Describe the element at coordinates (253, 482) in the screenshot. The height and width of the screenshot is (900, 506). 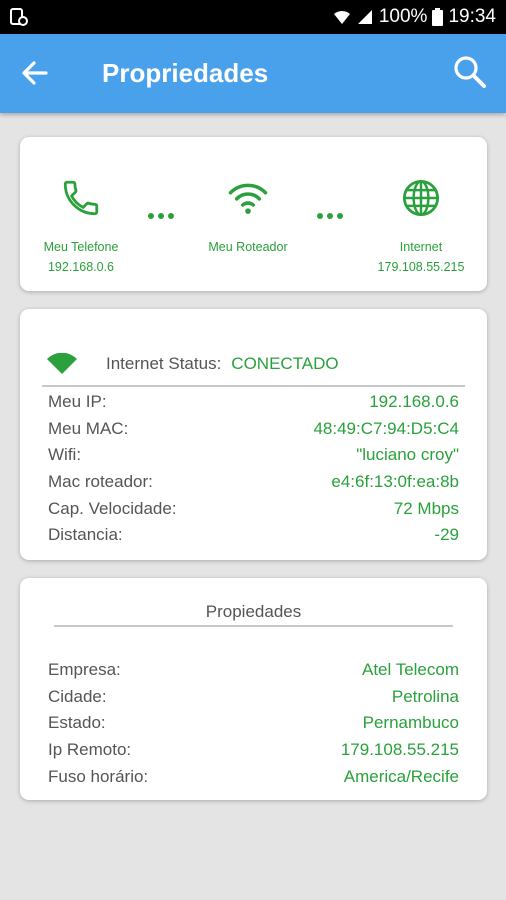
I see `detail-row-router-mac: Mac roteador: e4:6f:13:0f:ea:8b` at that location.